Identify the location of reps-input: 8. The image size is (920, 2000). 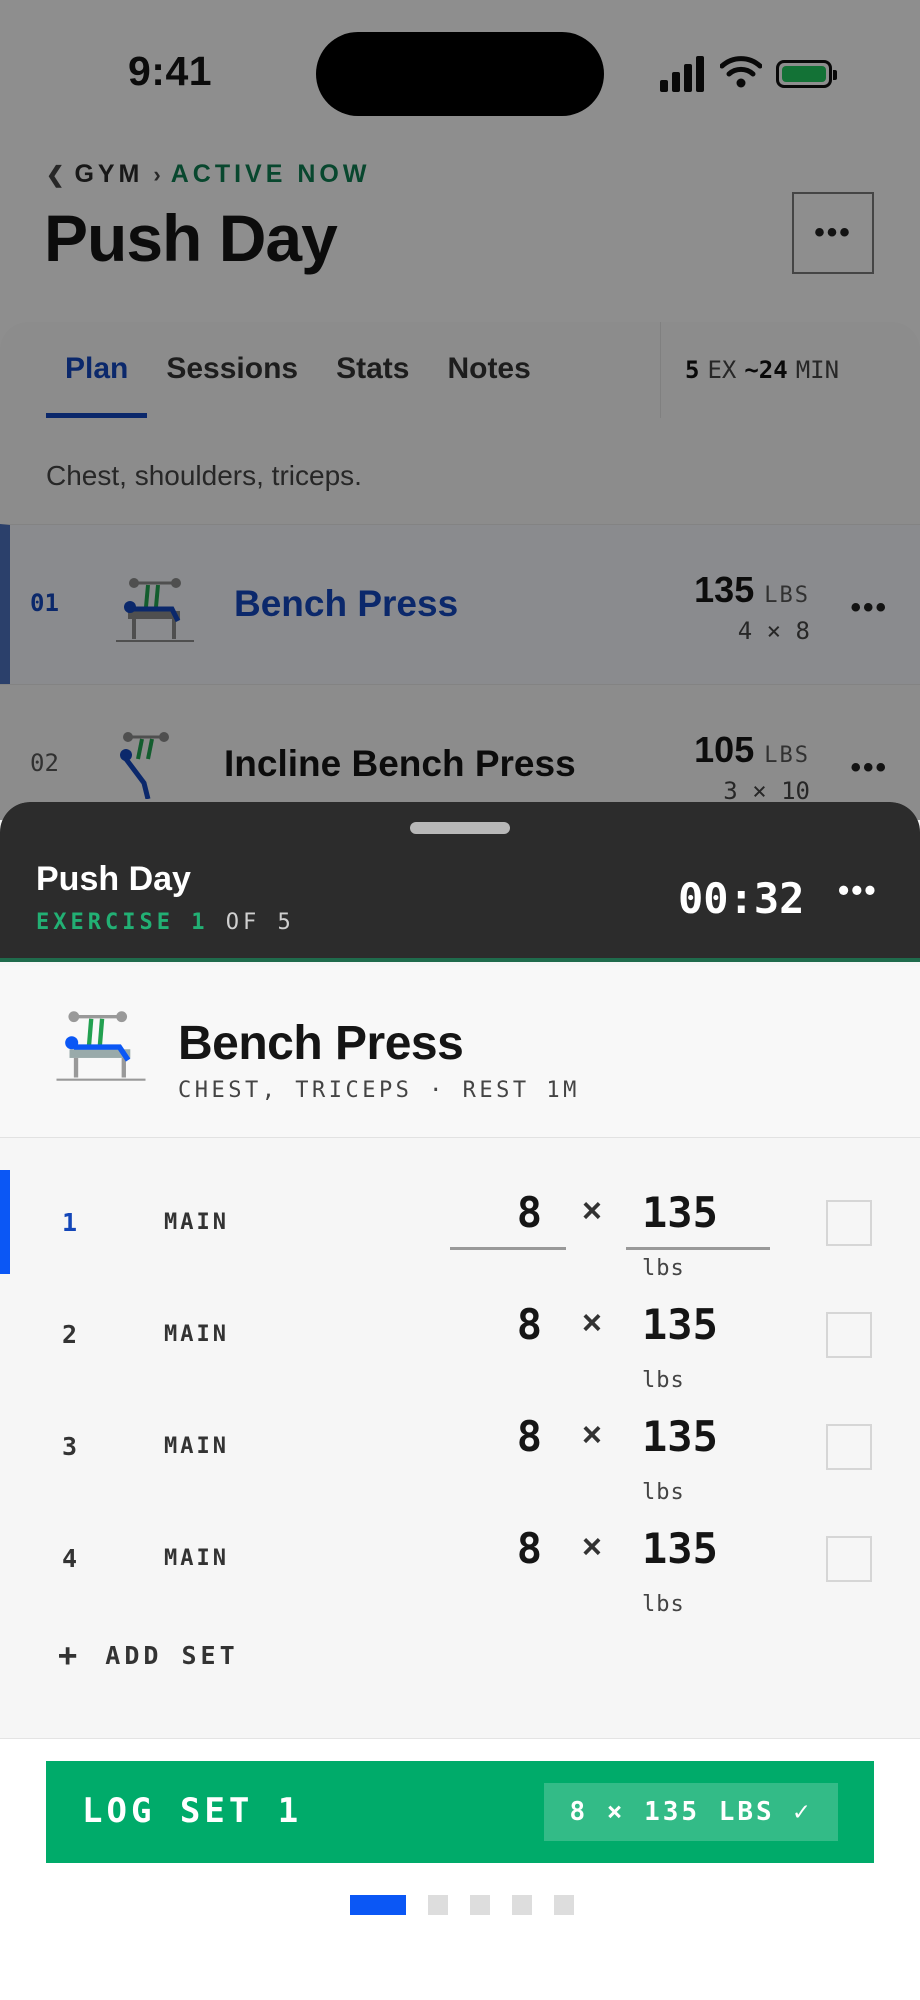
(508, 1219).